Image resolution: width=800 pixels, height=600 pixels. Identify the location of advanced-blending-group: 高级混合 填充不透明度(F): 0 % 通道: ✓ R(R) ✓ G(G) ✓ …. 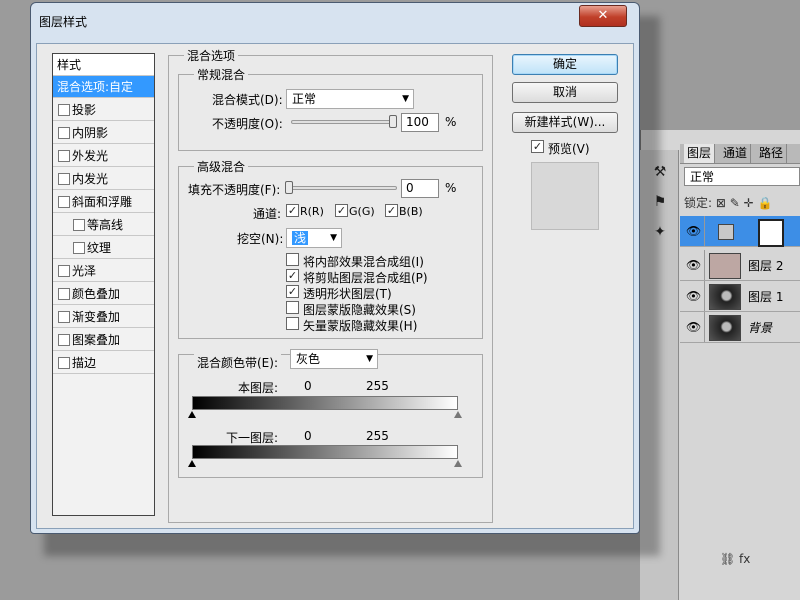
(330, 248).